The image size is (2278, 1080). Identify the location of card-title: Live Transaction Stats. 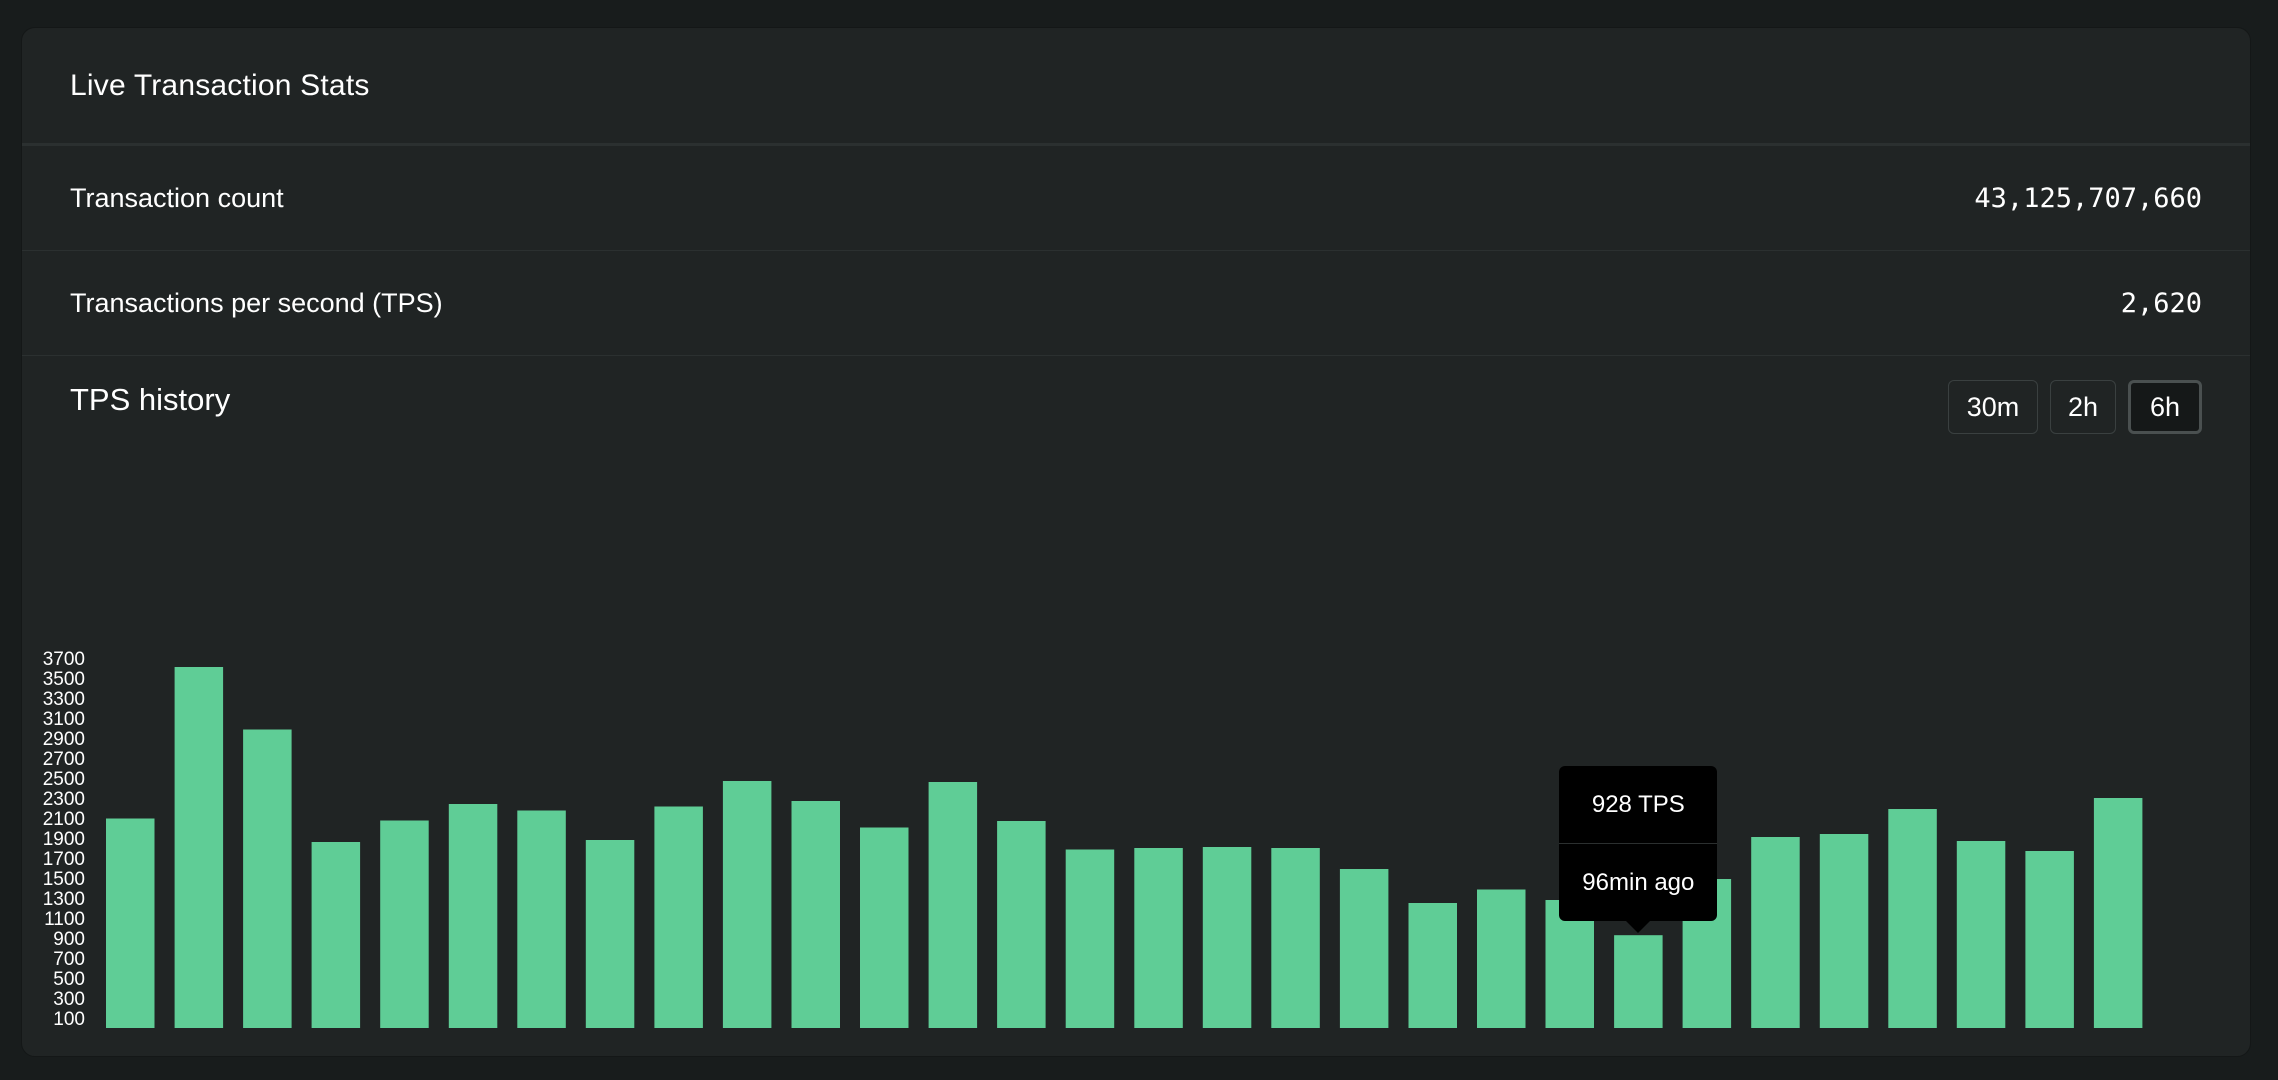
(220, 85).